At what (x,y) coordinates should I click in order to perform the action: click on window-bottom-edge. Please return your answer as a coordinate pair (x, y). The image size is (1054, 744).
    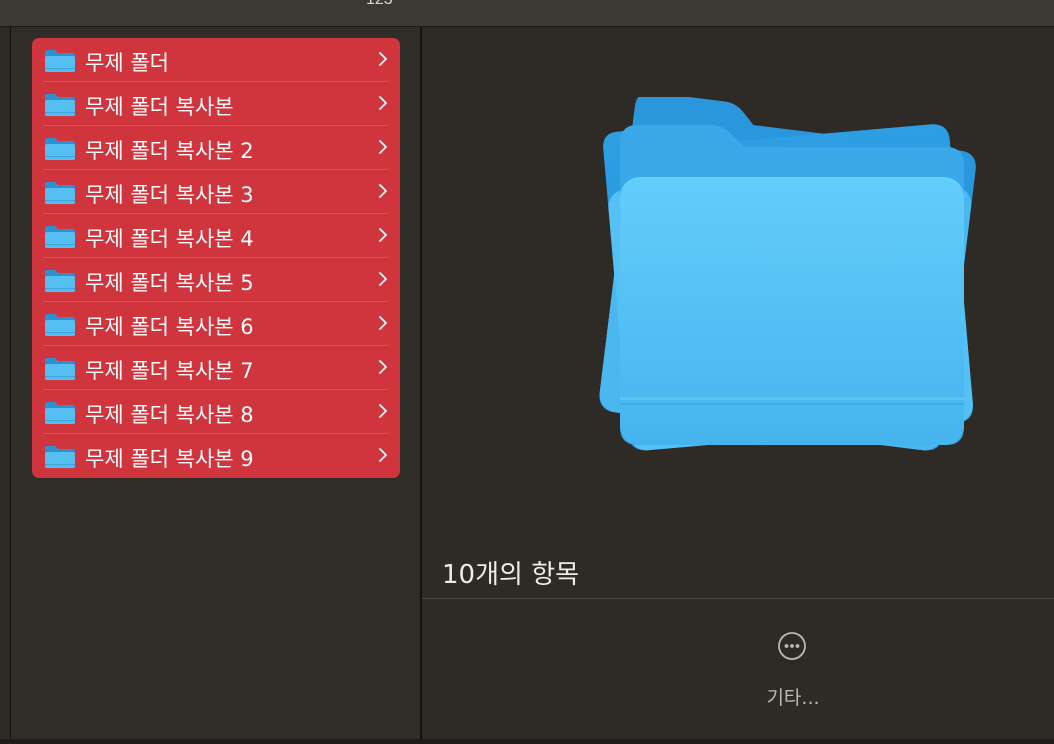
    Looking at the image, I should click on (527, 741).